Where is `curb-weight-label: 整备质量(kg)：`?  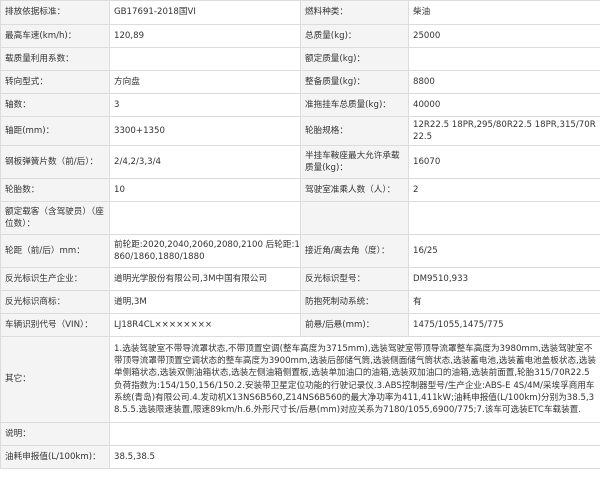 curb-weight-label: 整备质量(kg)： is located at coordinates (354, 82).